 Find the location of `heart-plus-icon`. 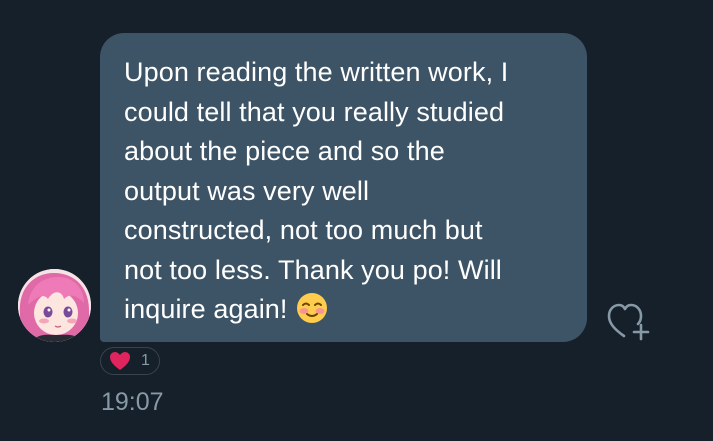

heart-plus-icon is located at coordinates (628, 322).